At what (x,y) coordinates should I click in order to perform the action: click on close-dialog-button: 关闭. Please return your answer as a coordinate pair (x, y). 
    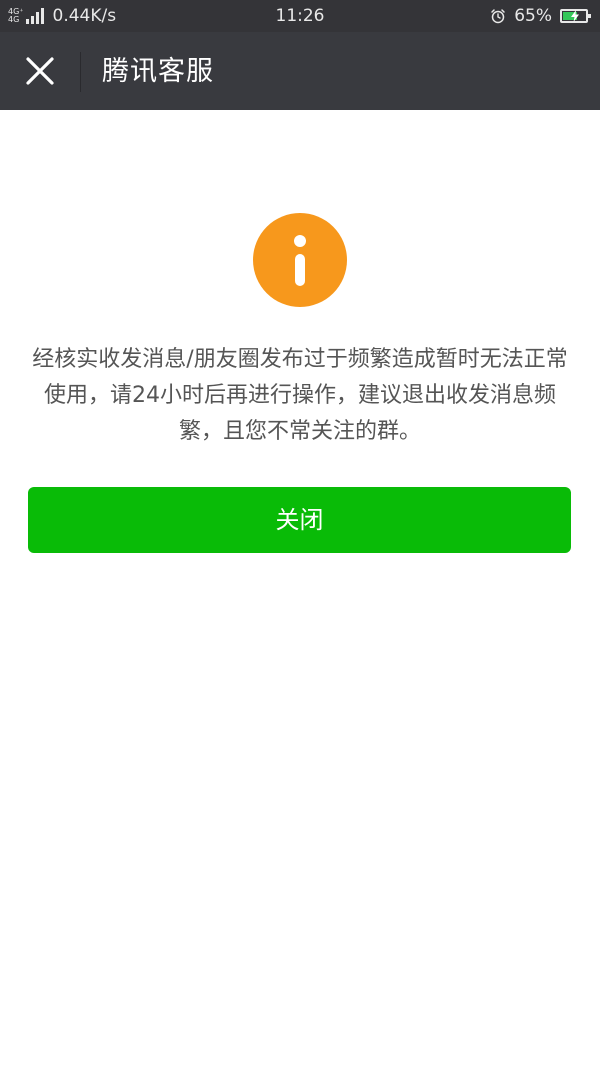
    Looking at the image, I should click on (299, 520).